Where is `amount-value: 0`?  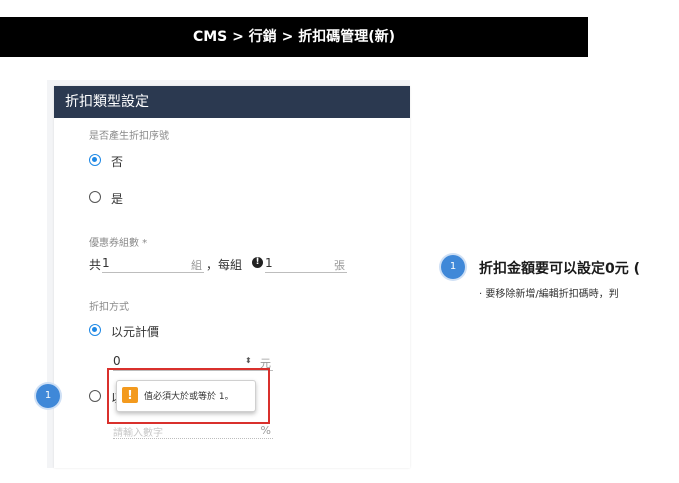
amount-value: 0 is located at coordinates (117, 361).